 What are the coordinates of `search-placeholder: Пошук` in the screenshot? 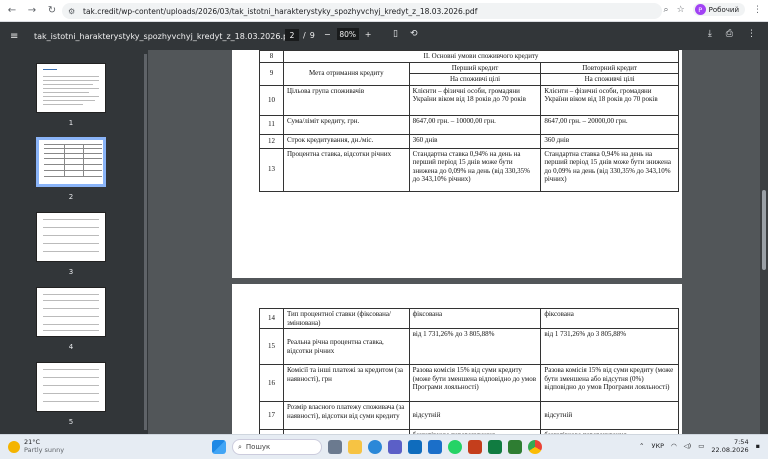 It's located at (258, 447).